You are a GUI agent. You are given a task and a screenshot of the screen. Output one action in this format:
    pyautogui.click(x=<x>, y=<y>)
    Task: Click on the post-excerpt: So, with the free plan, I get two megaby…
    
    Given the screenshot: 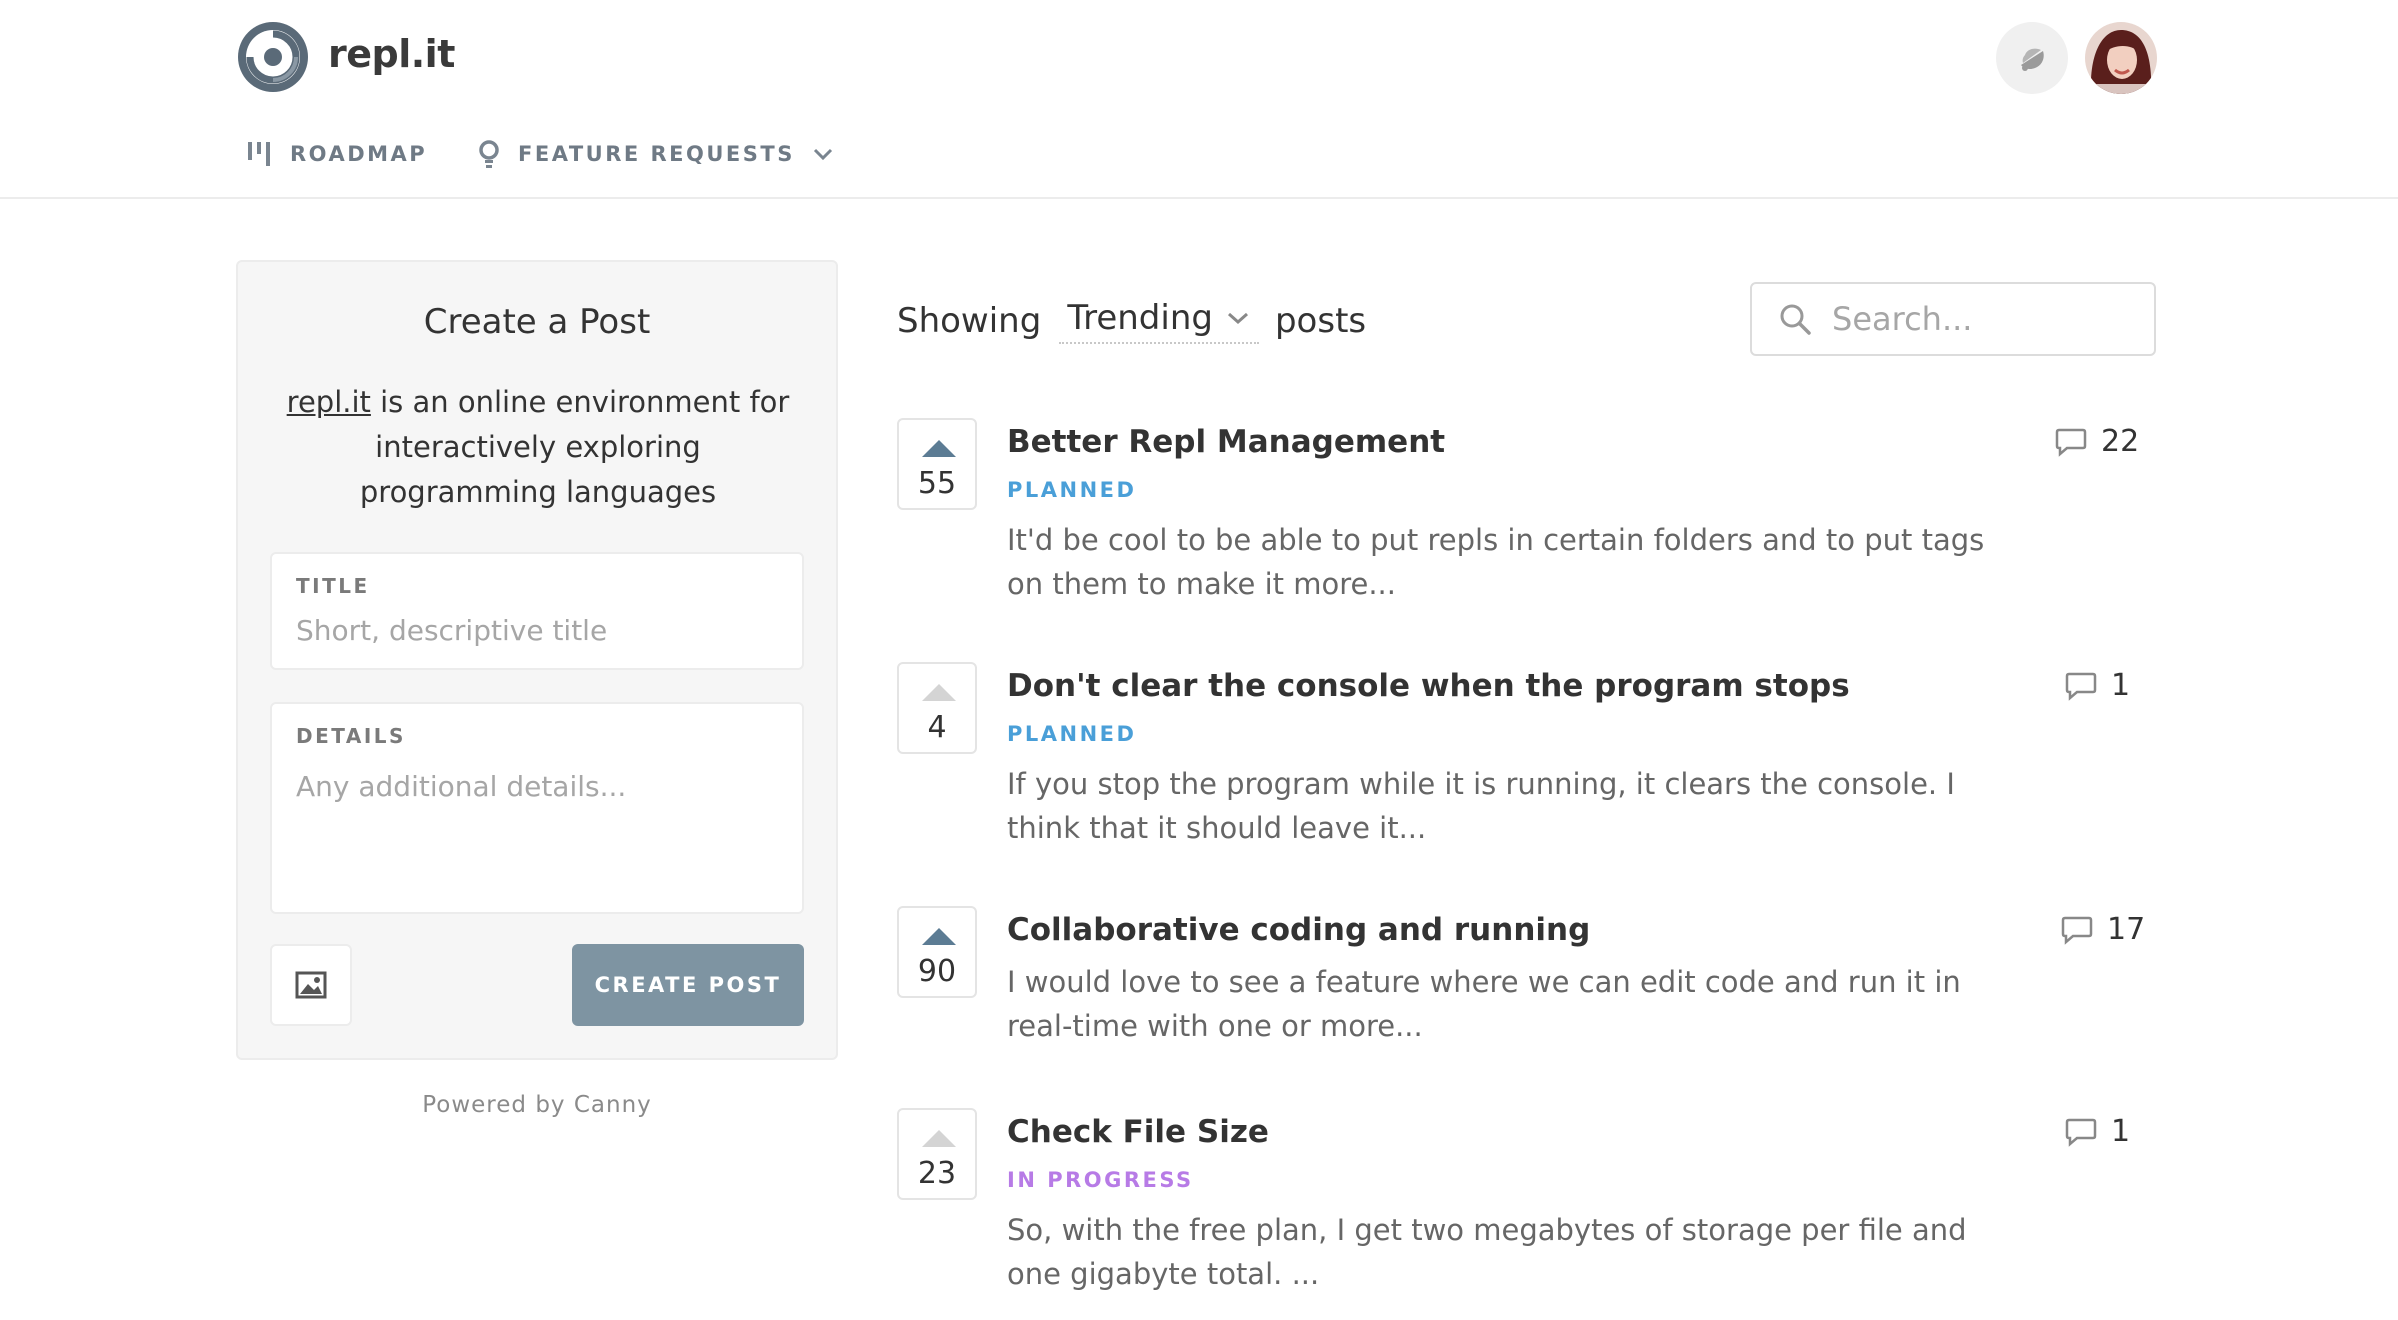 What is the action you would take?
    pyautogui.click(x=1487, y=1252)
    